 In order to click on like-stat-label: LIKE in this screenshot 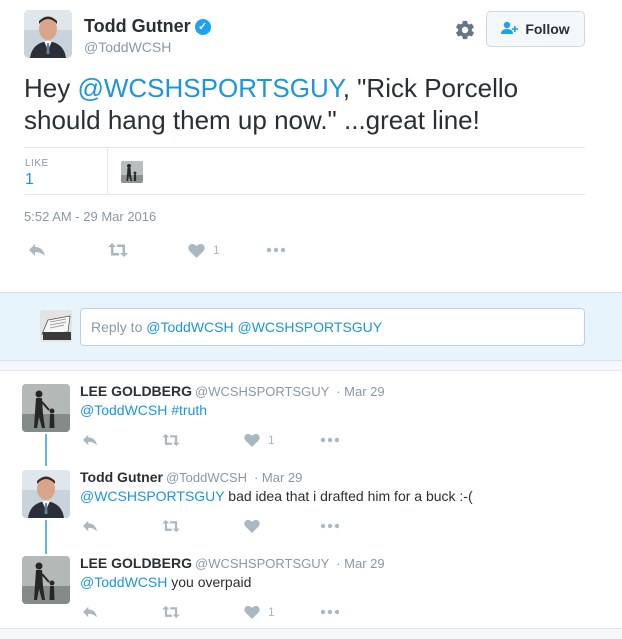, I will do `click(37, 163)`.